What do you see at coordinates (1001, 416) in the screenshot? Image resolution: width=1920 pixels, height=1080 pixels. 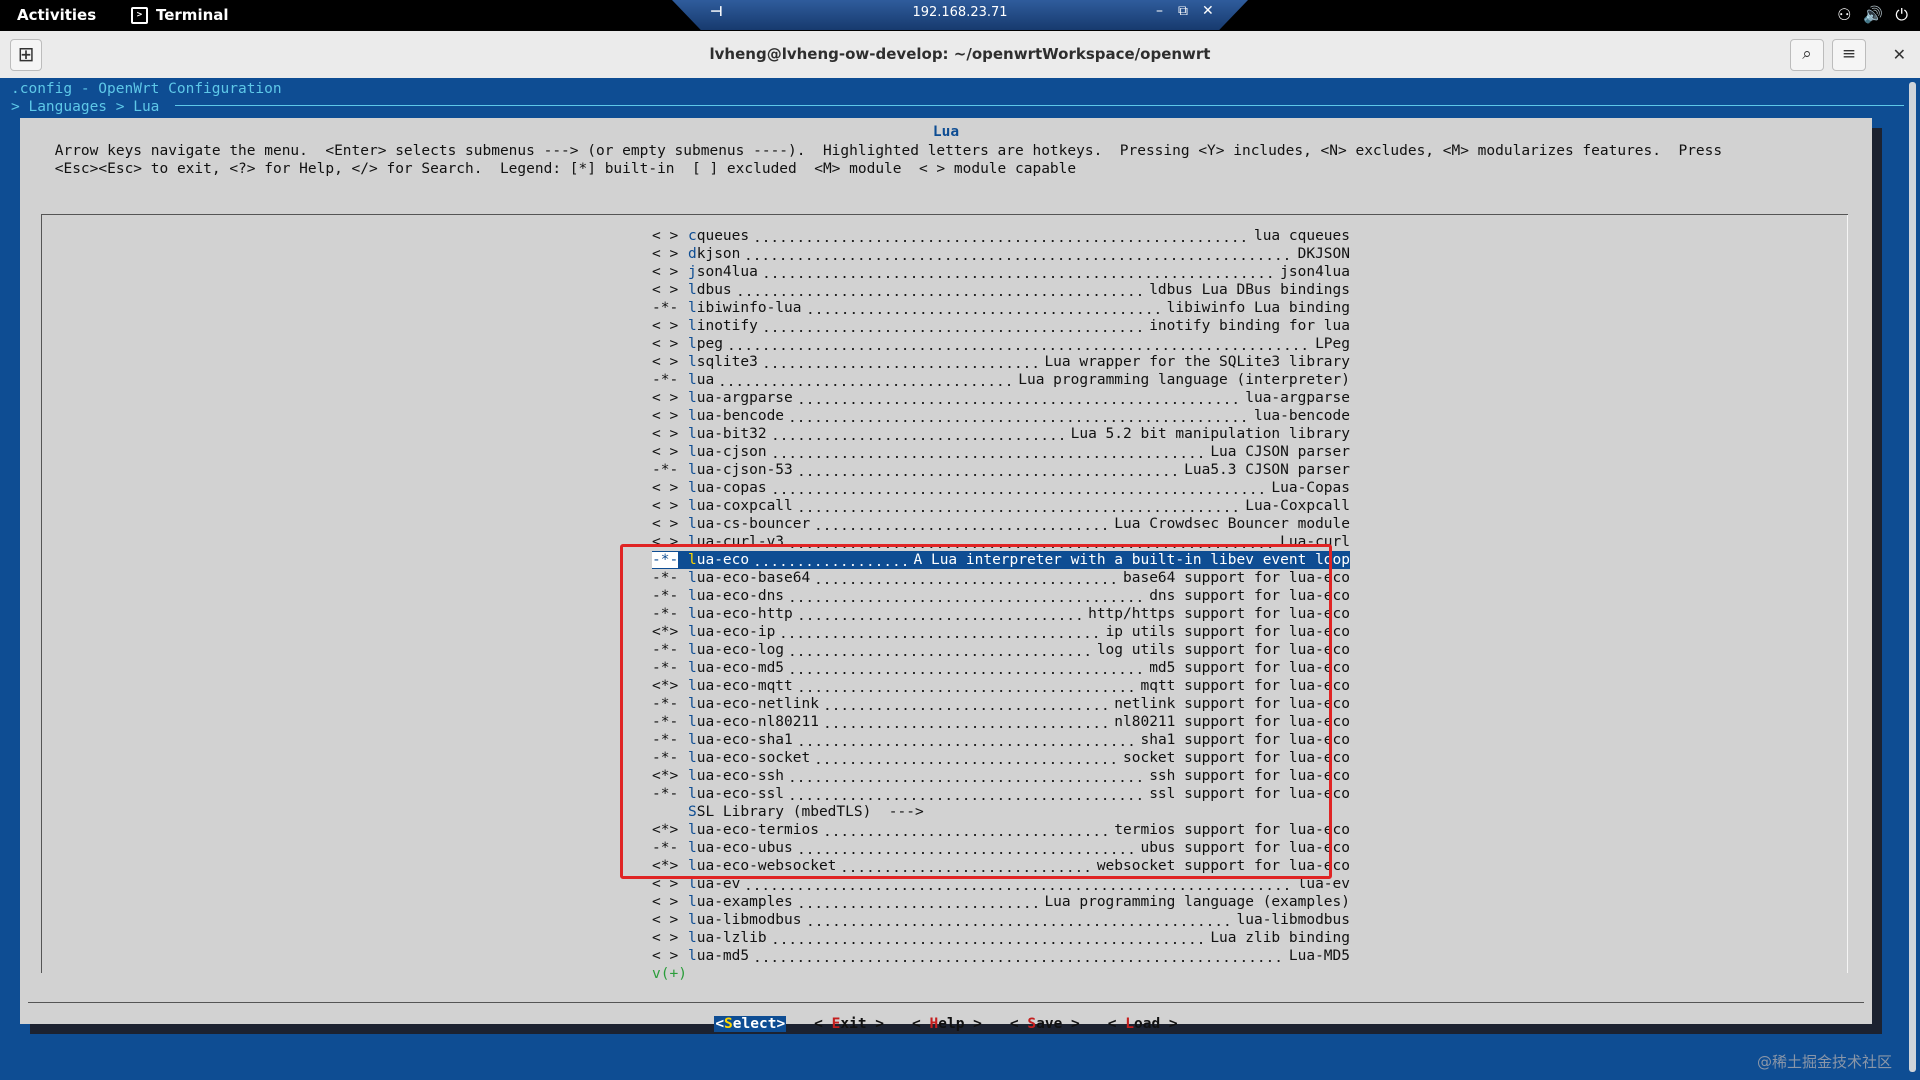 I see `menu-item: < > lua-bencode lua-bencode` at bounding box center [1001, 416].